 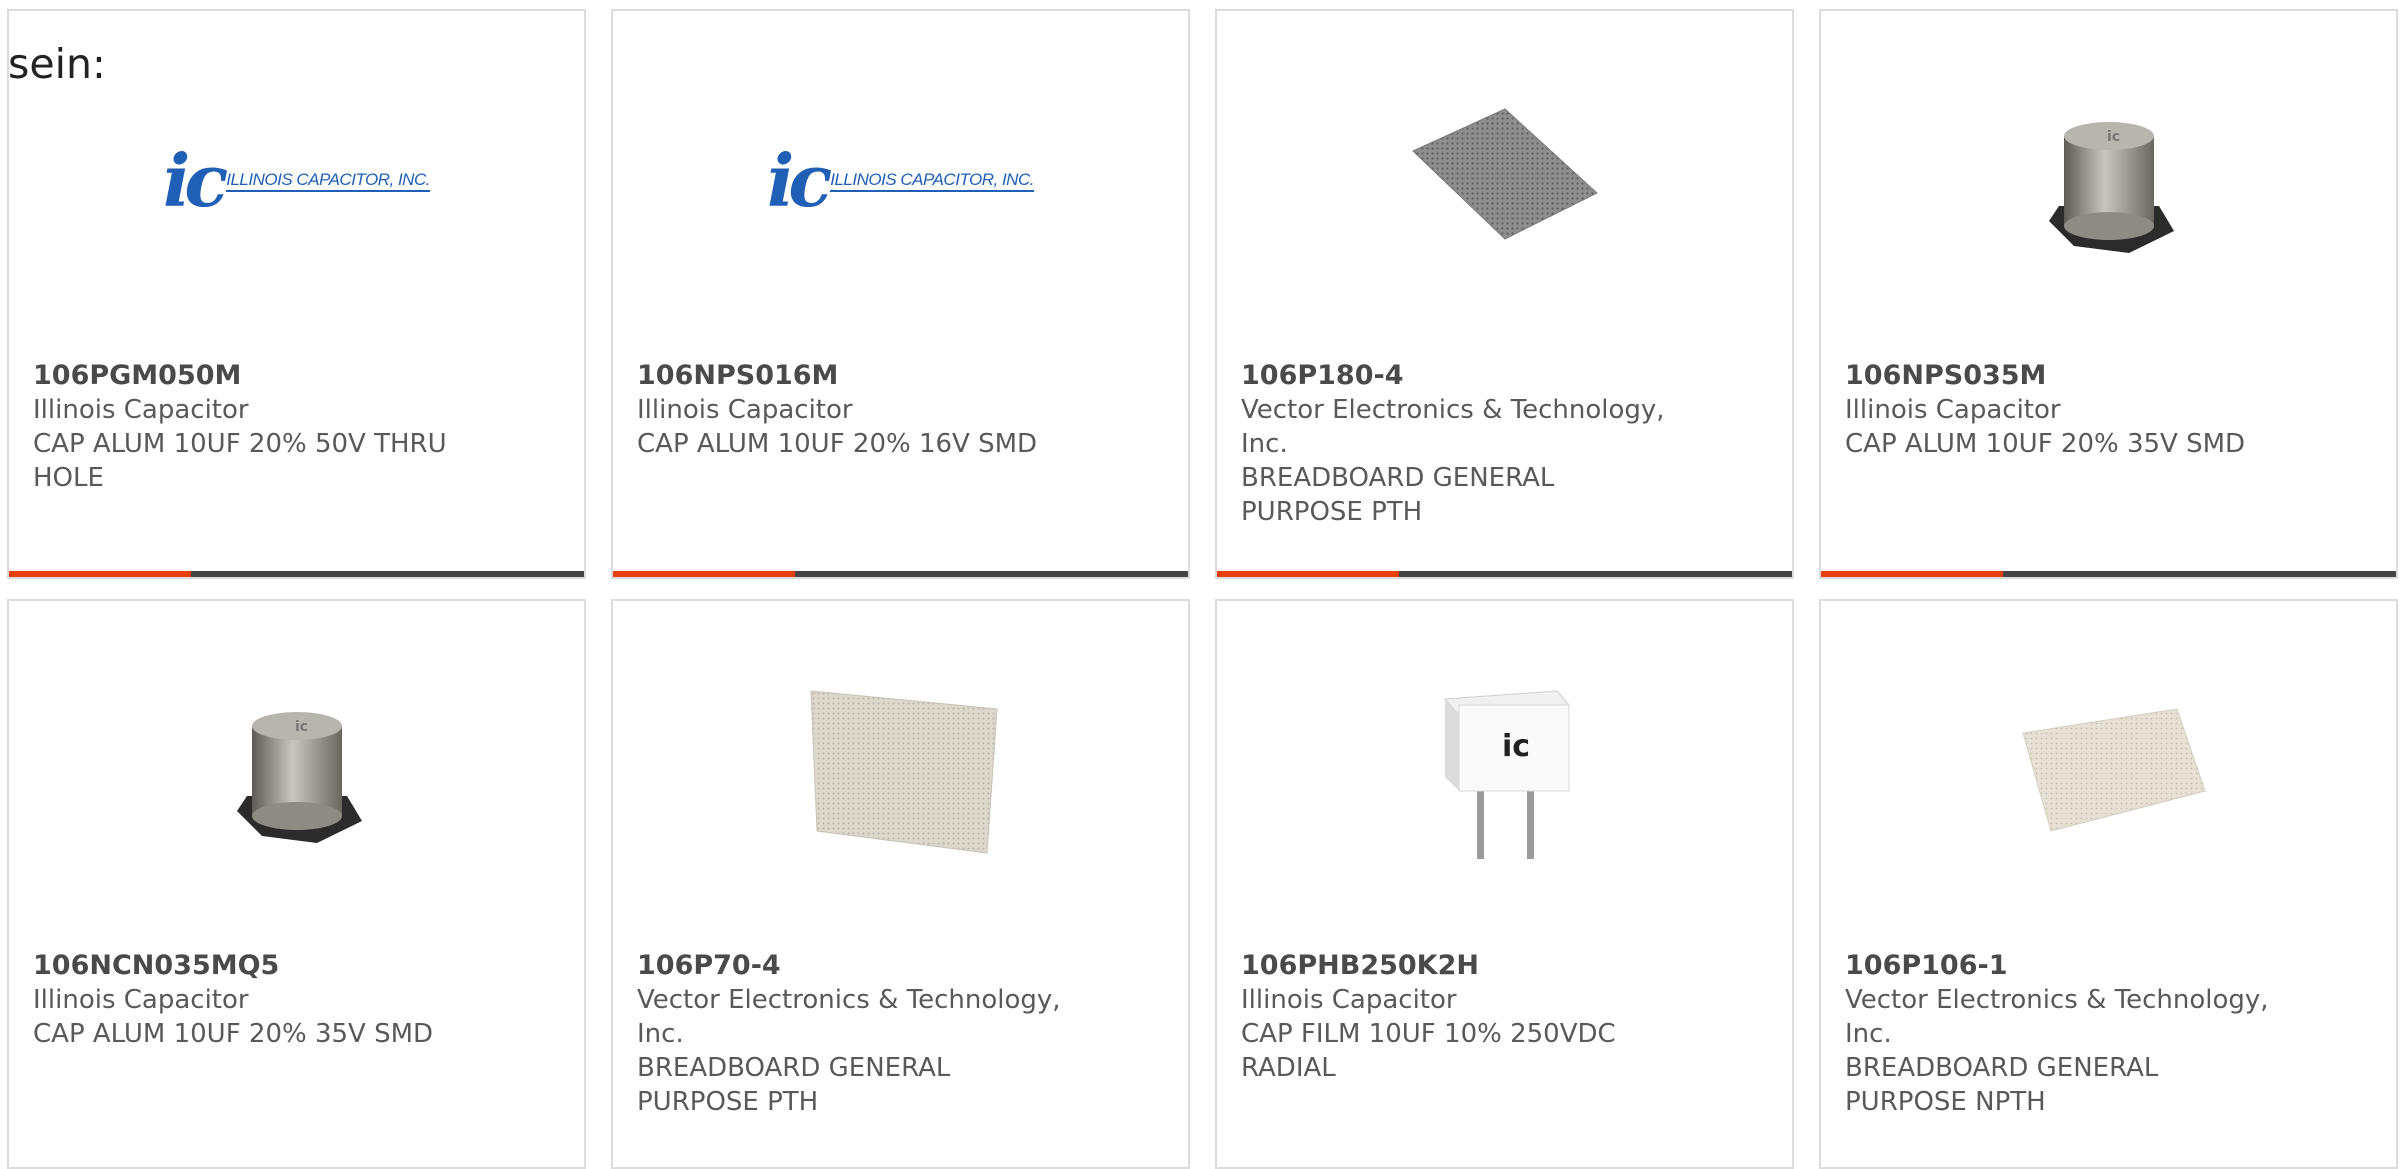 What do you see at coordinates (68, 478) in the screenshot?
I see `description-cont: HOLE` at bounding box center [68, 478].